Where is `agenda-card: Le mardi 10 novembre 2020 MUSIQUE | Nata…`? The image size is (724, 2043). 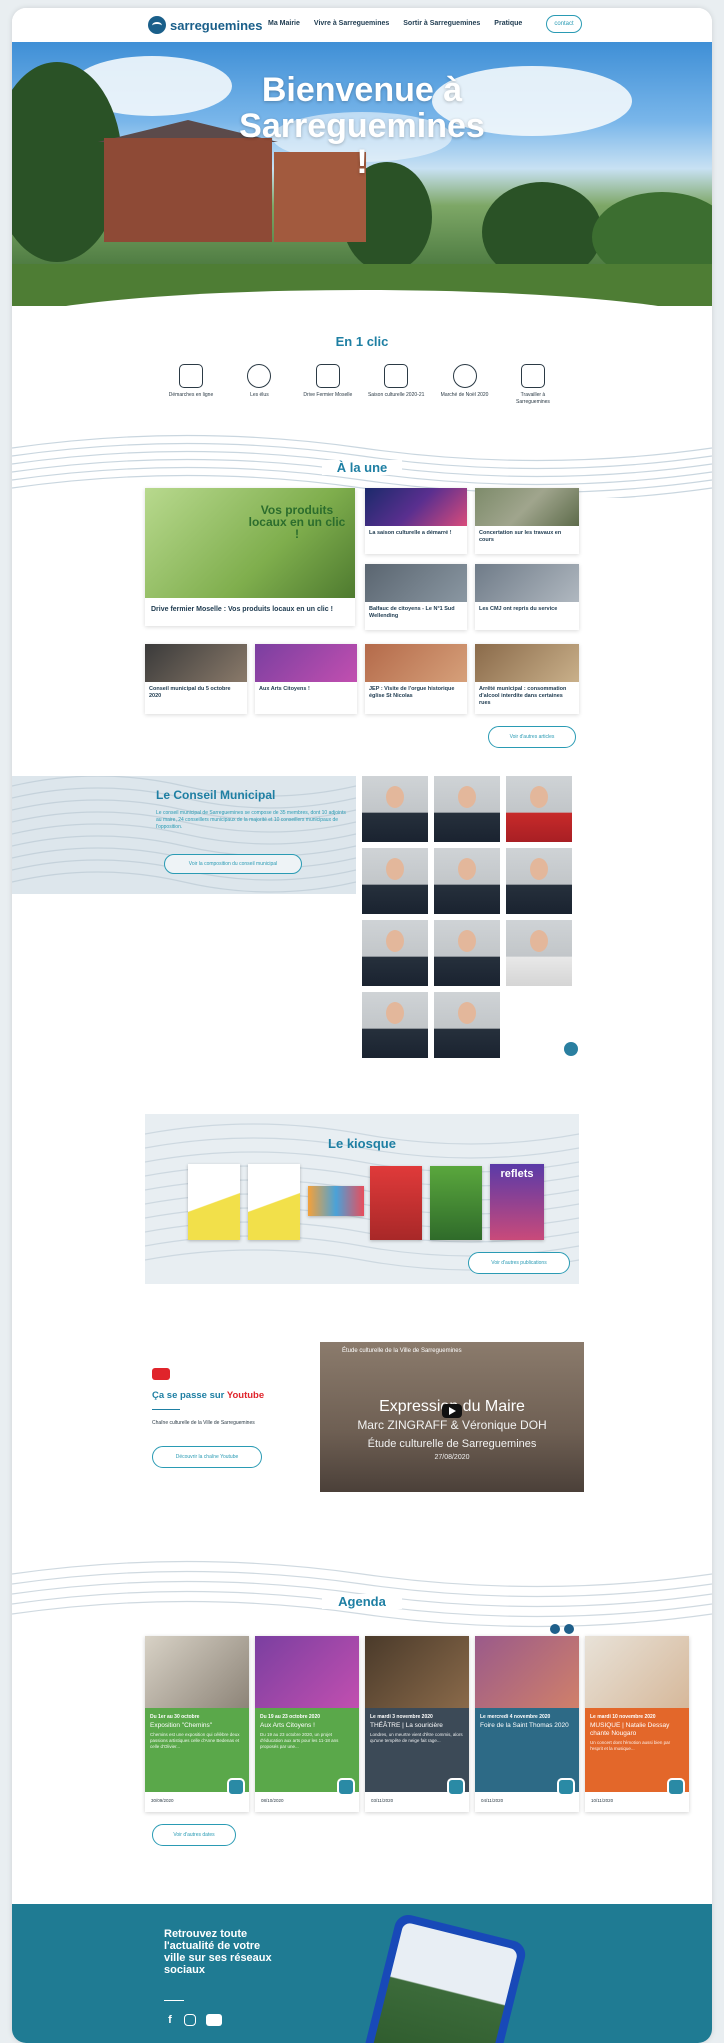 agenda-card: Le mardi 10 novembre 2020 MUSIQUE | Nata… is located at coordinates (637, 1724).